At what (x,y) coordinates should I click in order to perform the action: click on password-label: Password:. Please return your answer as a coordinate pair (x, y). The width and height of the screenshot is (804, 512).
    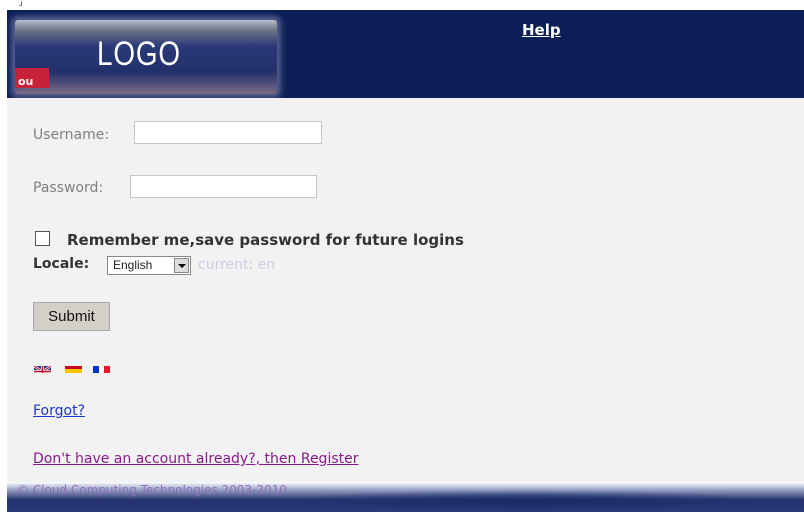
    Looking at the image, I should click on (68, 188).